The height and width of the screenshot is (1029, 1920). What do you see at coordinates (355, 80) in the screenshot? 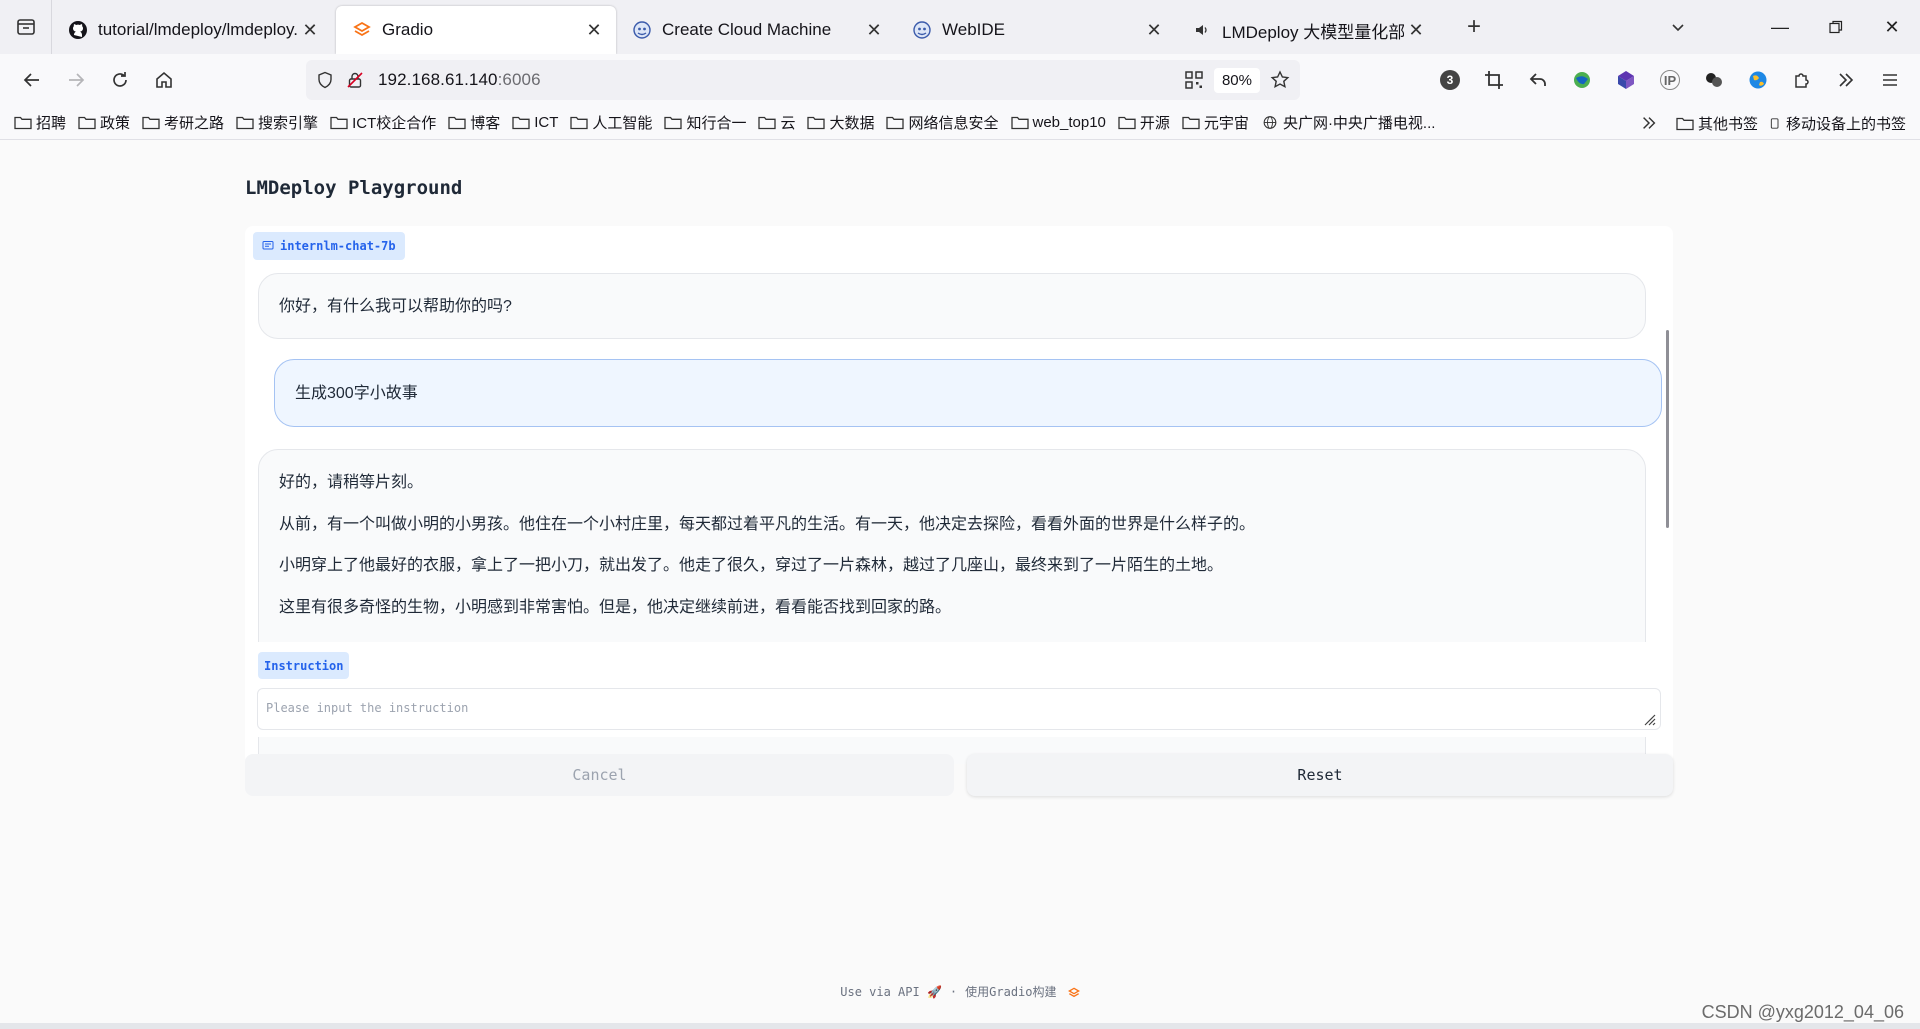
I see `insecure-lock-icon` at bounding box center [355, 80].